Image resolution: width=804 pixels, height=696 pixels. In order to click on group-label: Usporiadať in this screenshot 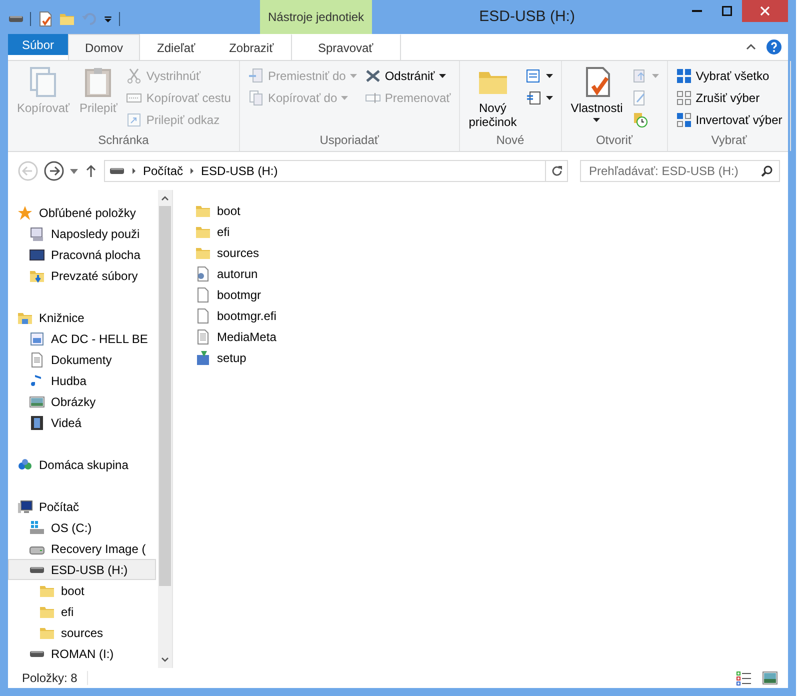, I will do `click(349, 141)`.